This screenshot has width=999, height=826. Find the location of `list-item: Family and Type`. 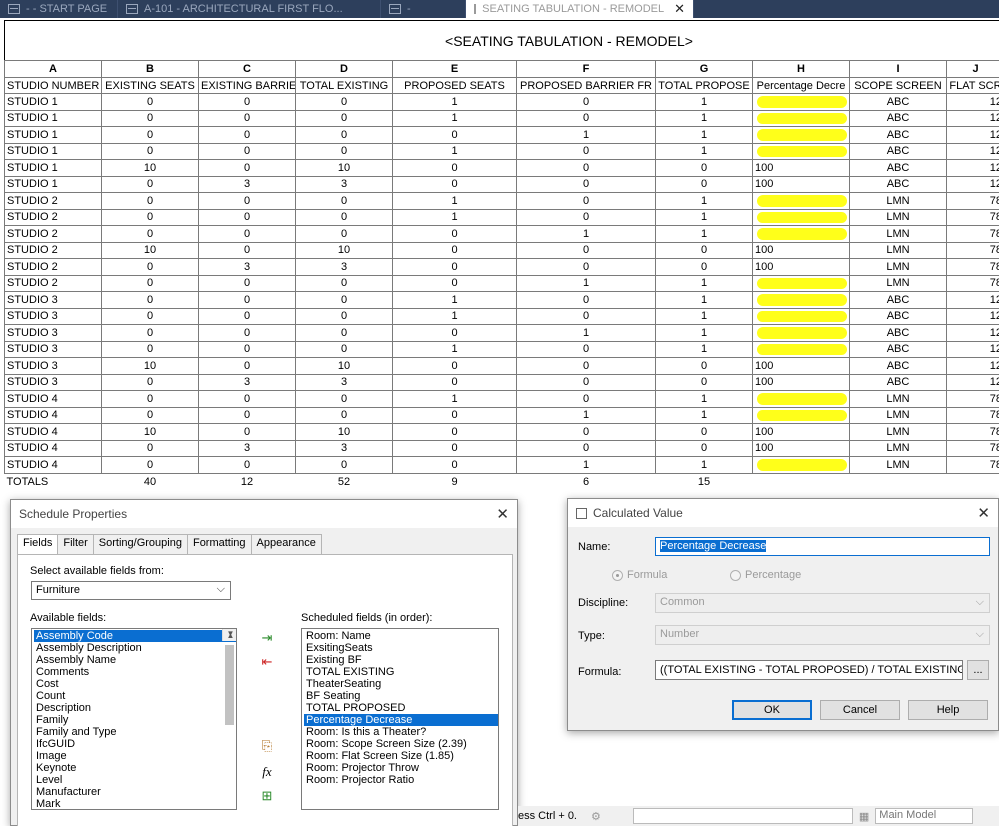

list-item: Family and Type is located at coordinates (135, 732).